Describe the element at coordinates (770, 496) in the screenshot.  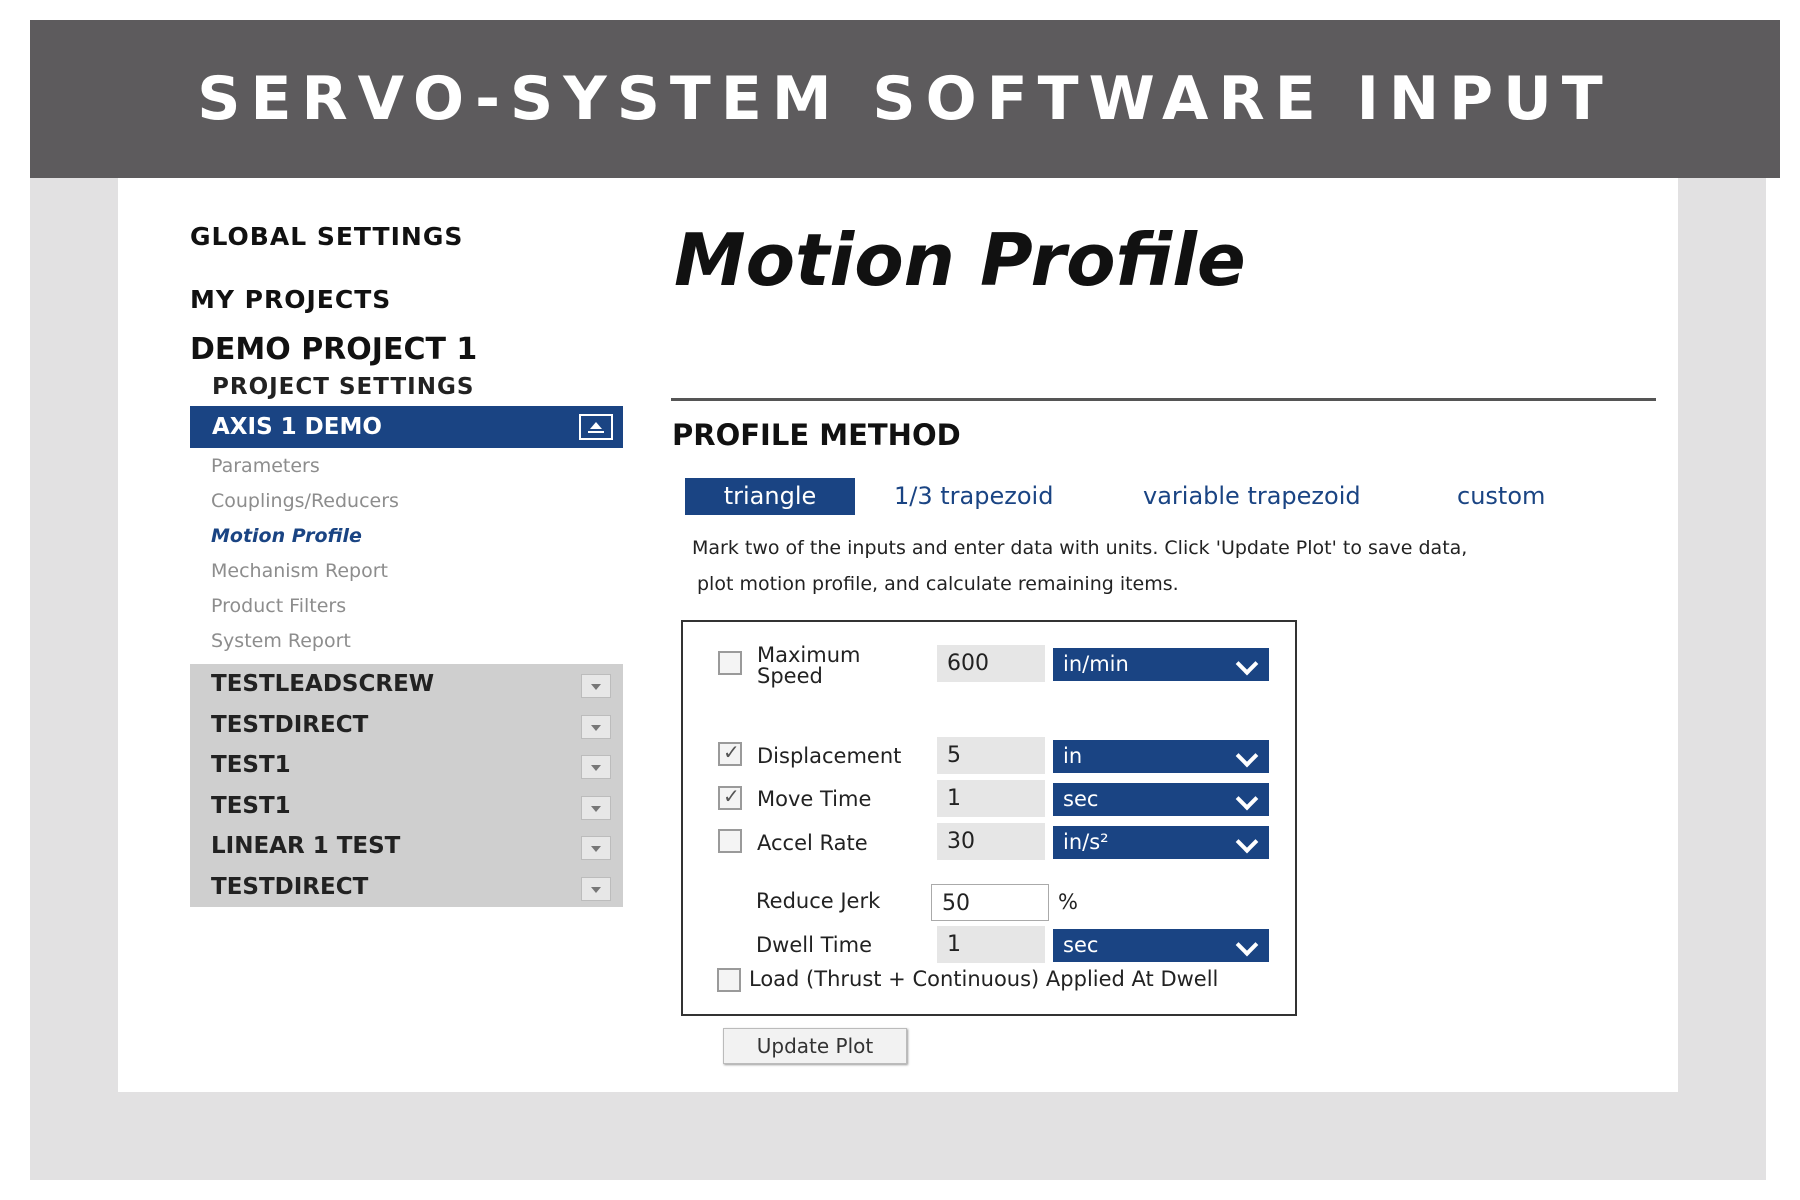
I see `tab-triangle: triangle` at that location.